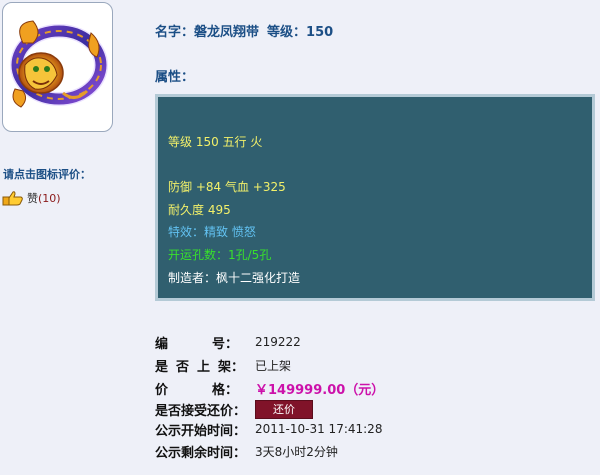  I want to click on price-value: ￥149999.00（元）, so click(320, 390).